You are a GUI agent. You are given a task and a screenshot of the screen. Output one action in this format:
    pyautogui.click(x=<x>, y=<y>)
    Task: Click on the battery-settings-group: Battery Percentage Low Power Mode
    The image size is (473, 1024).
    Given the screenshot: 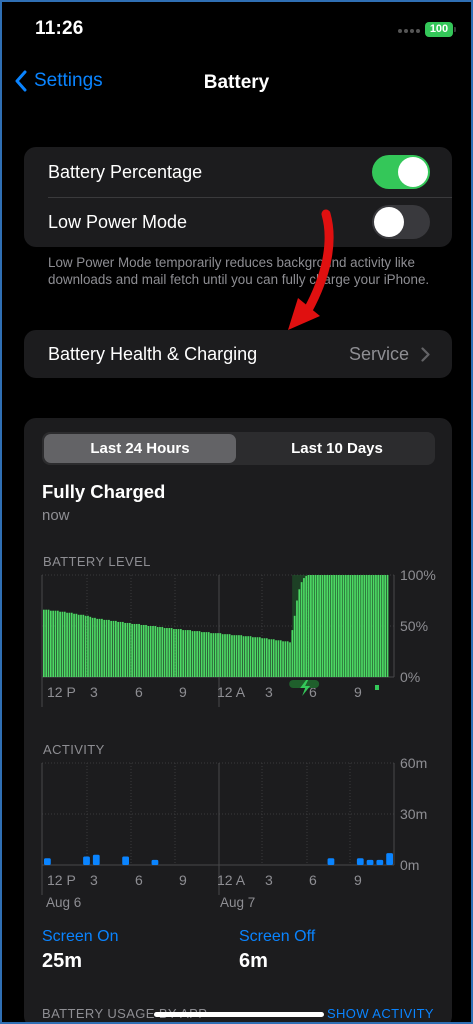 What is the action you would take?
    pyautogui.click(x=238, y=197)
    